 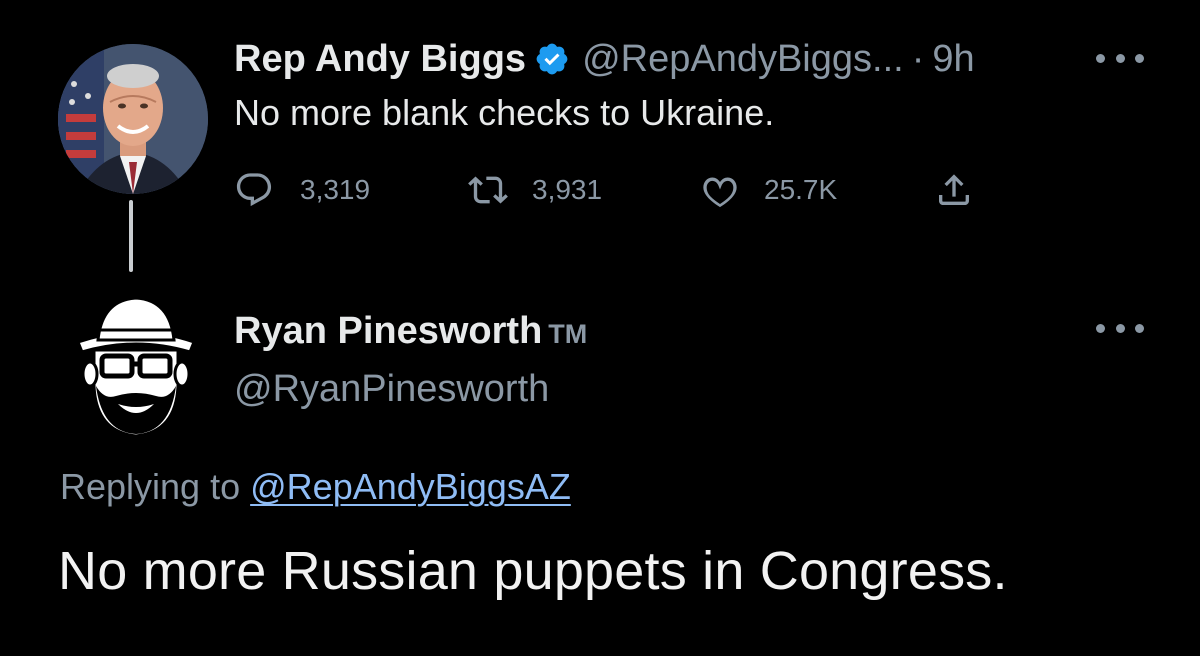 I want to click on thread-connector-line, so click(x=131, y=236).